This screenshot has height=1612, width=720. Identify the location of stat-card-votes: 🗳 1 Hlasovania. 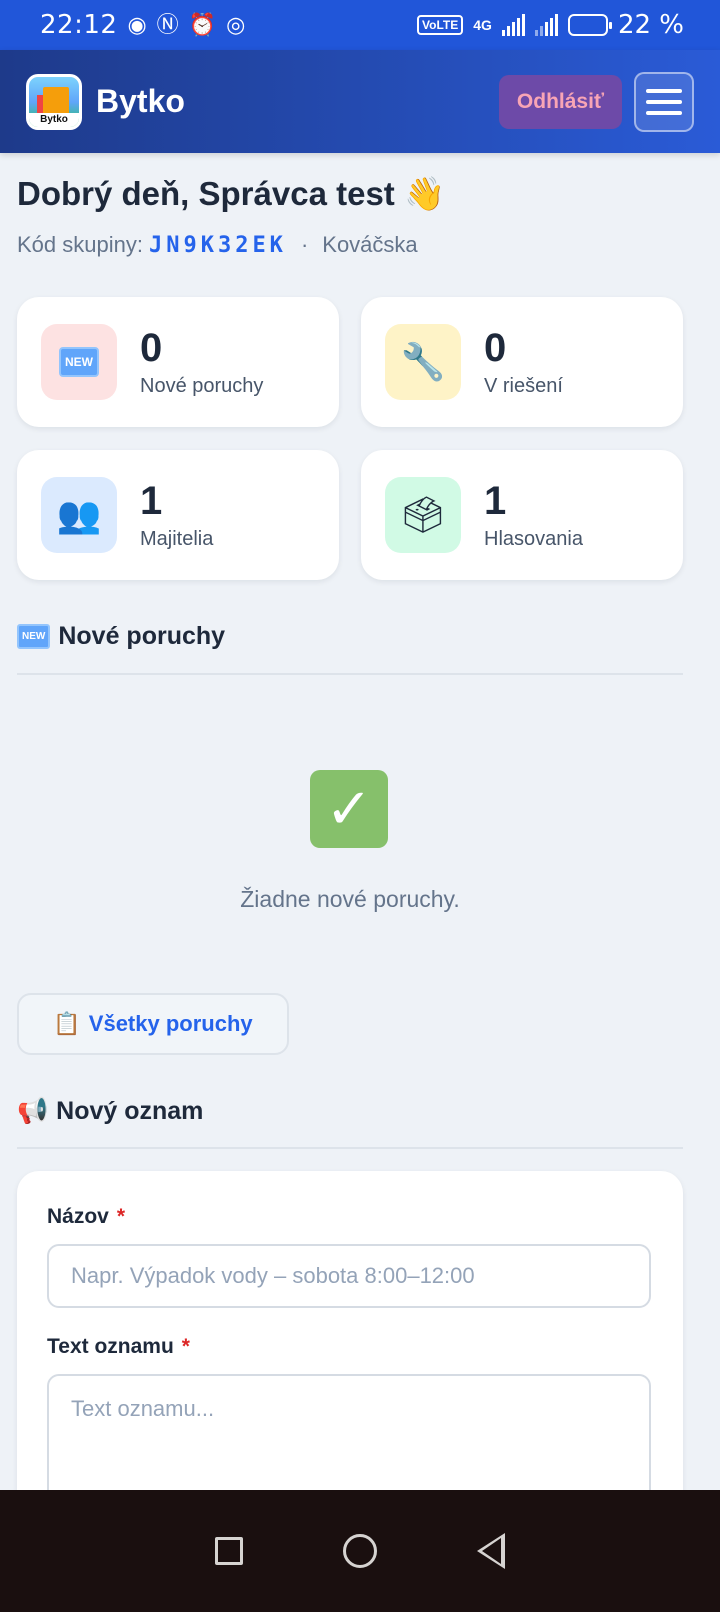
(522, 515).